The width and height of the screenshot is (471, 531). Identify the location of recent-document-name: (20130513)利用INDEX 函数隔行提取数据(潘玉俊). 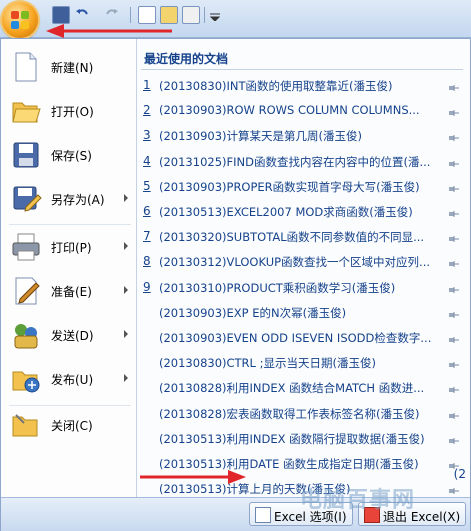
(292, 438).